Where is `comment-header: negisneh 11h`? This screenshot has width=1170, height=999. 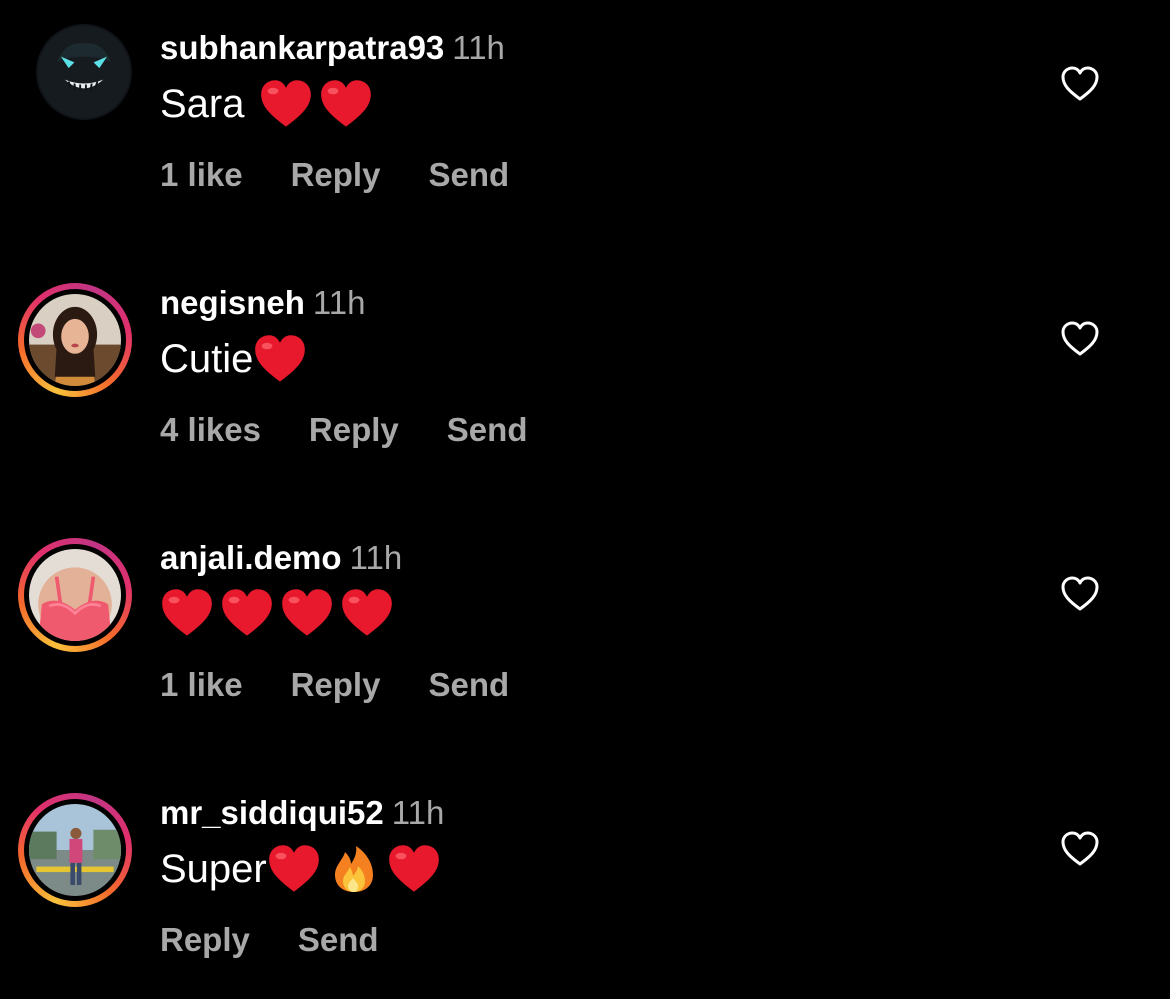 comment-header: negisneh 11h is located at coordinates (262, 303).